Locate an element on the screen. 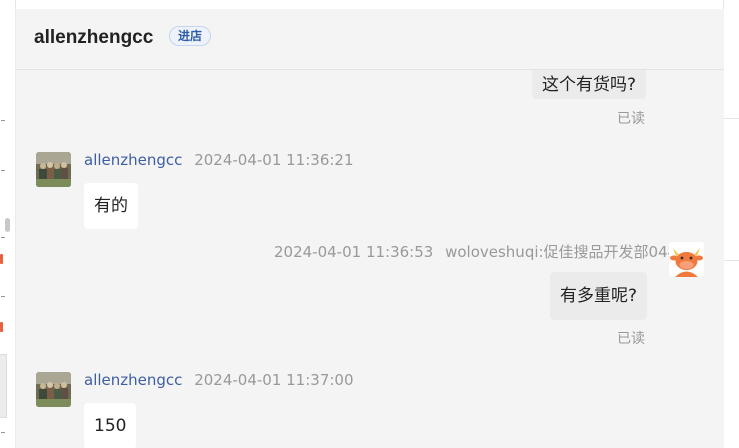 This screenshot has width=739, height=448. message-time: 2024-04-01 11:36:21 is located at coordinates (274, 160).